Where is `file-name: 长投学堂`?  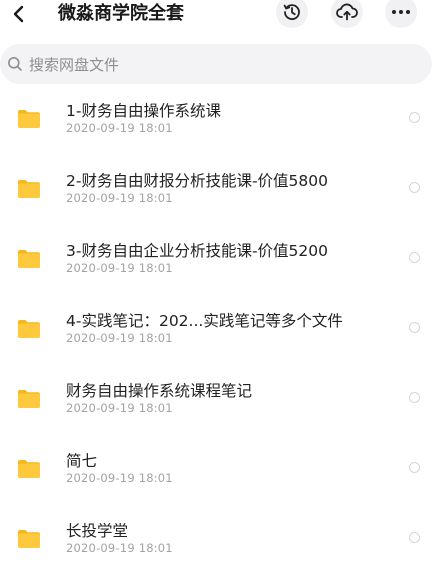
file-name: 长投学堂 is located at coordinates (97, 531).